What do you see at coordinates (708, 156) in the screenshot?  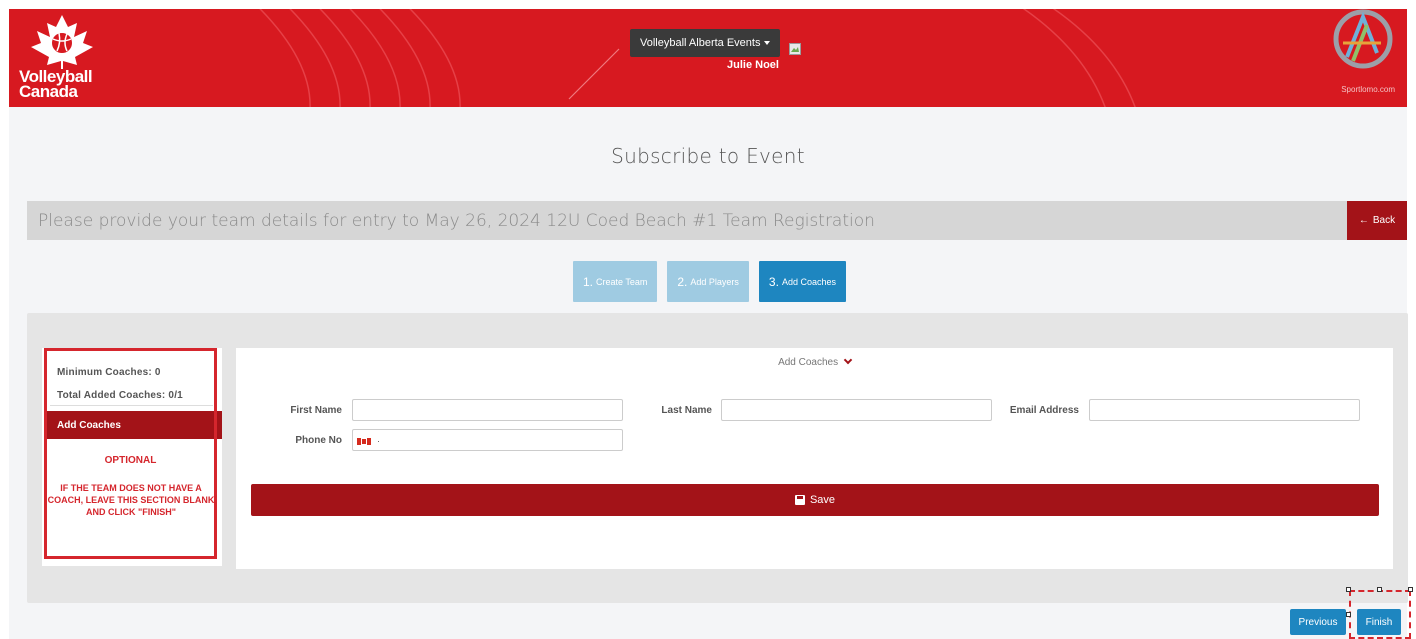 I see `page-title: Subscribe to Event` at bounding box center [708, 156].